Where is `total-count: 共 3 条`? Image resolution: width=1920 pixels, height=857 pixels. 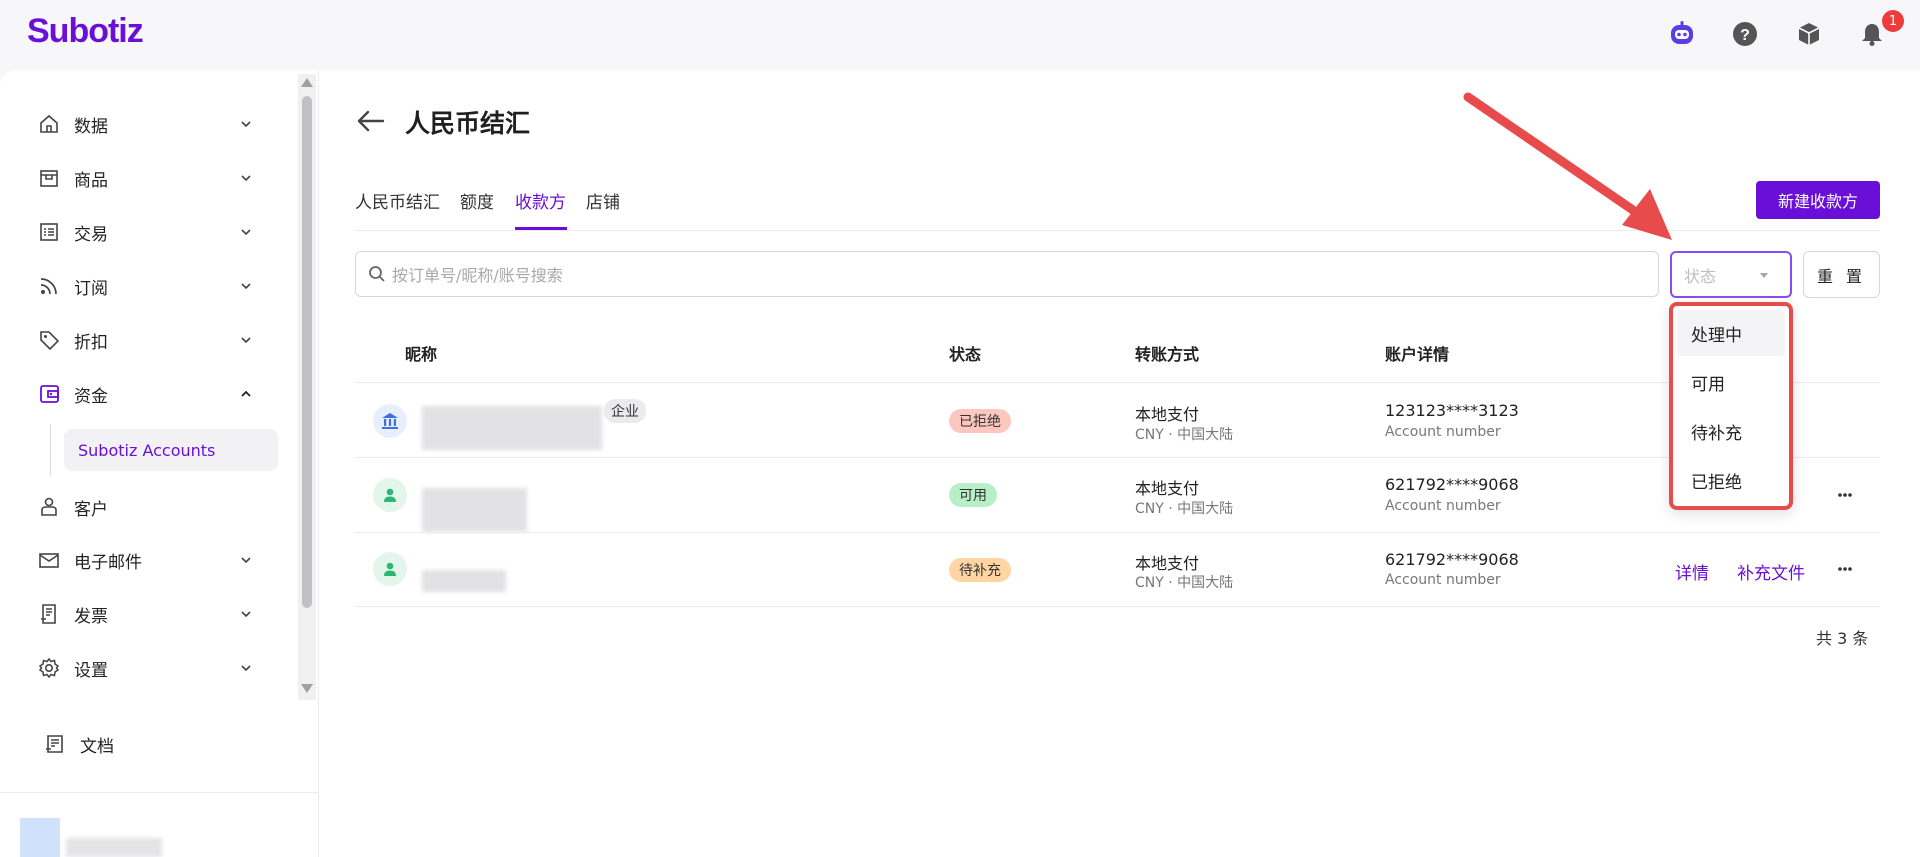 total-count: 共 3 条 is located at coordinates (1842, 638).